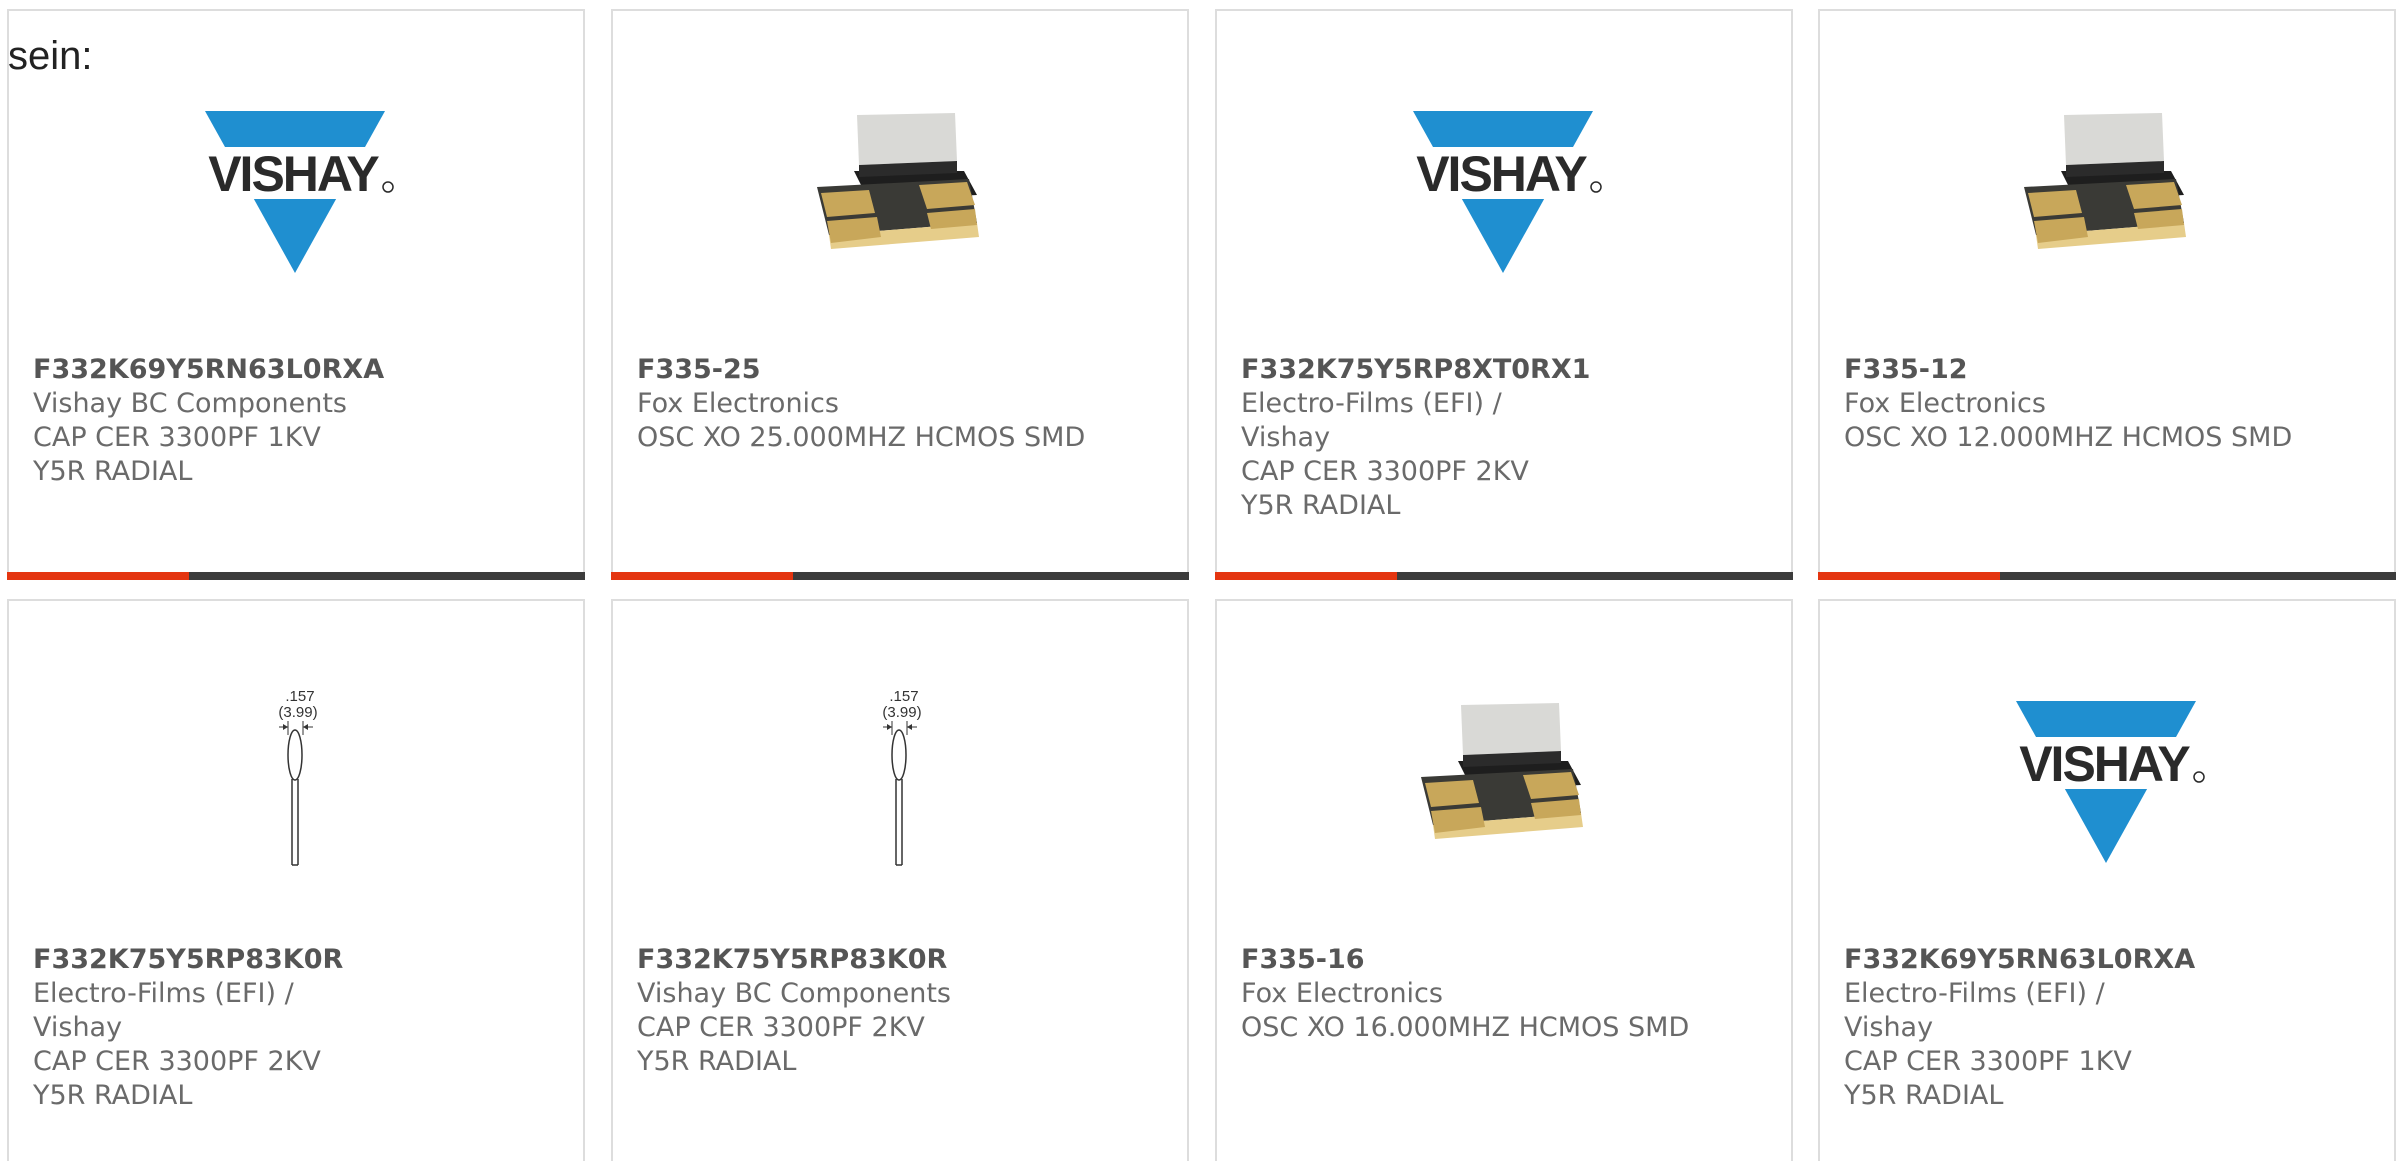 This screenshot has width=2400, height=1161. Describe the element at coordinates (861, 437) in the screenshot. I see `product-description: OSC XO 25.000MHZ HCMOS SMD` at that location.